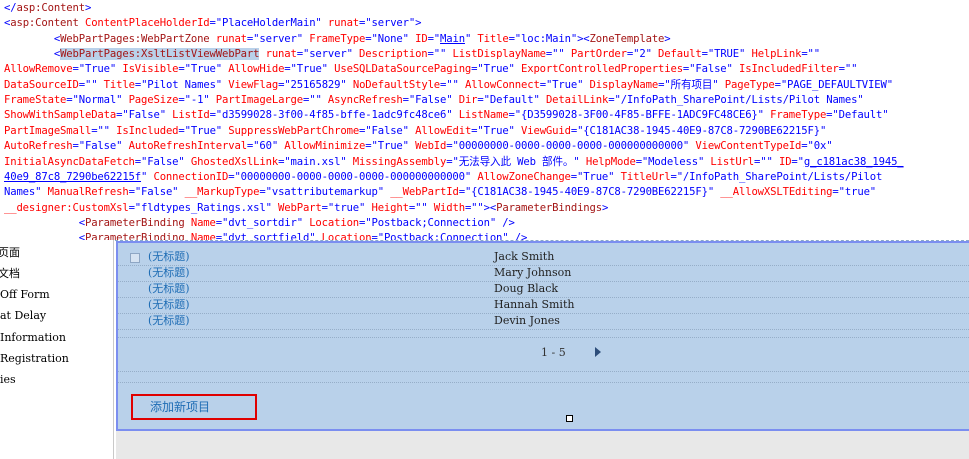 Image resolution: width=969 pixels, height=459 pixels. I want to click on item-name: Devin Jones, so click(527, 320).